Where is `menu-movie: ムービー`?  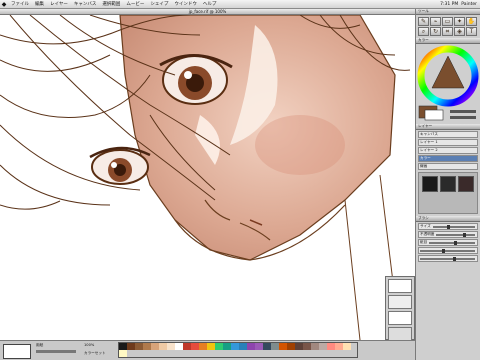 menu-movie: ムービー is located at coordinates (135, 4).